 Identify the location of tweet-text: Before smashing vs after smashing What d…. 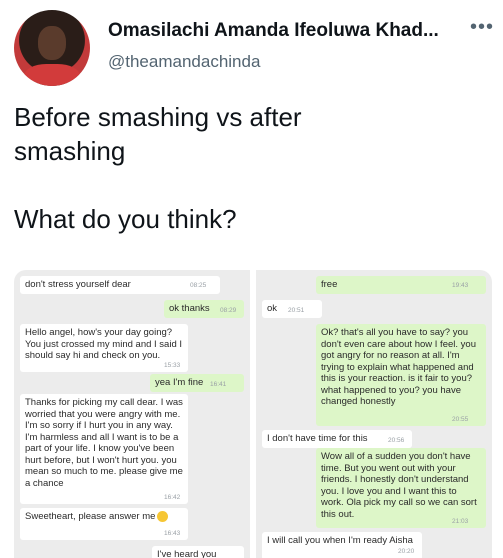
(158, 168).